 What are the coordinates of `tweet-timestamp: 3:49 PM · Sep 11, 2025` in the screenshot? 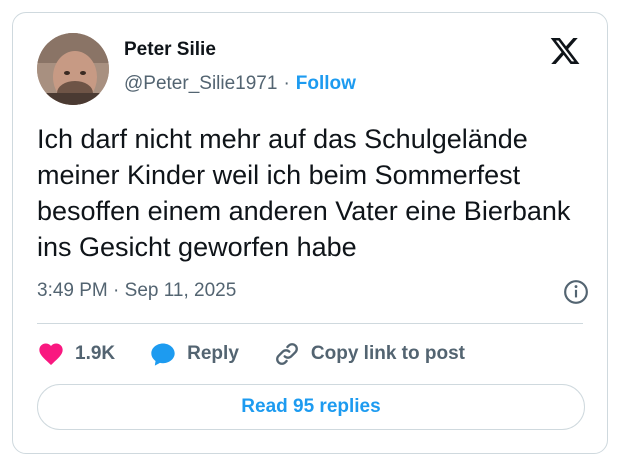 It's located at (136, 291).